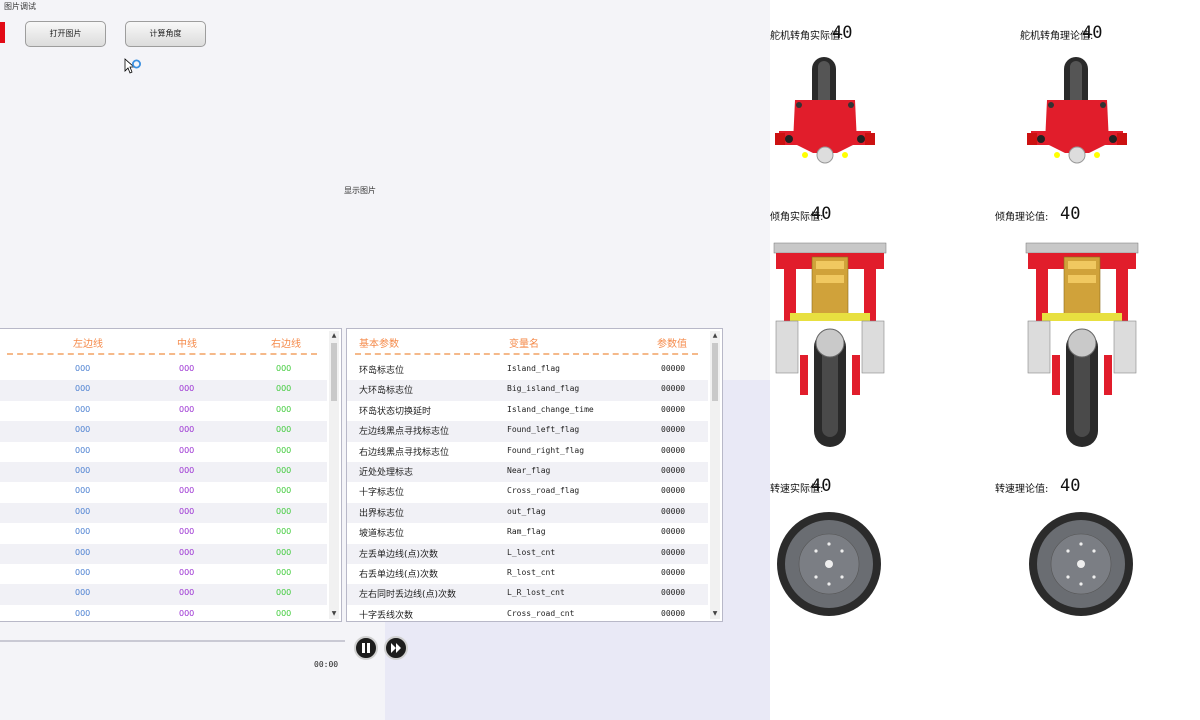  I want to click on param-name-cell: 大环岛标志位, so click(386, 391).